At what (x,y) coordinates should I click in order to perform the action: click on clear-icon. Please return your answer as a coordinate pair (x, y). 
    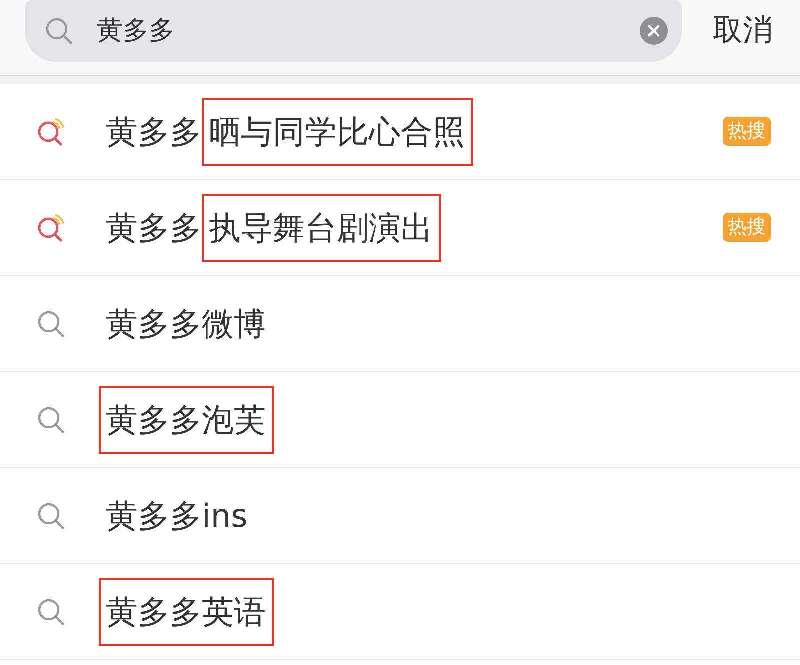
    Looking at the image, I should click on (654, 31).